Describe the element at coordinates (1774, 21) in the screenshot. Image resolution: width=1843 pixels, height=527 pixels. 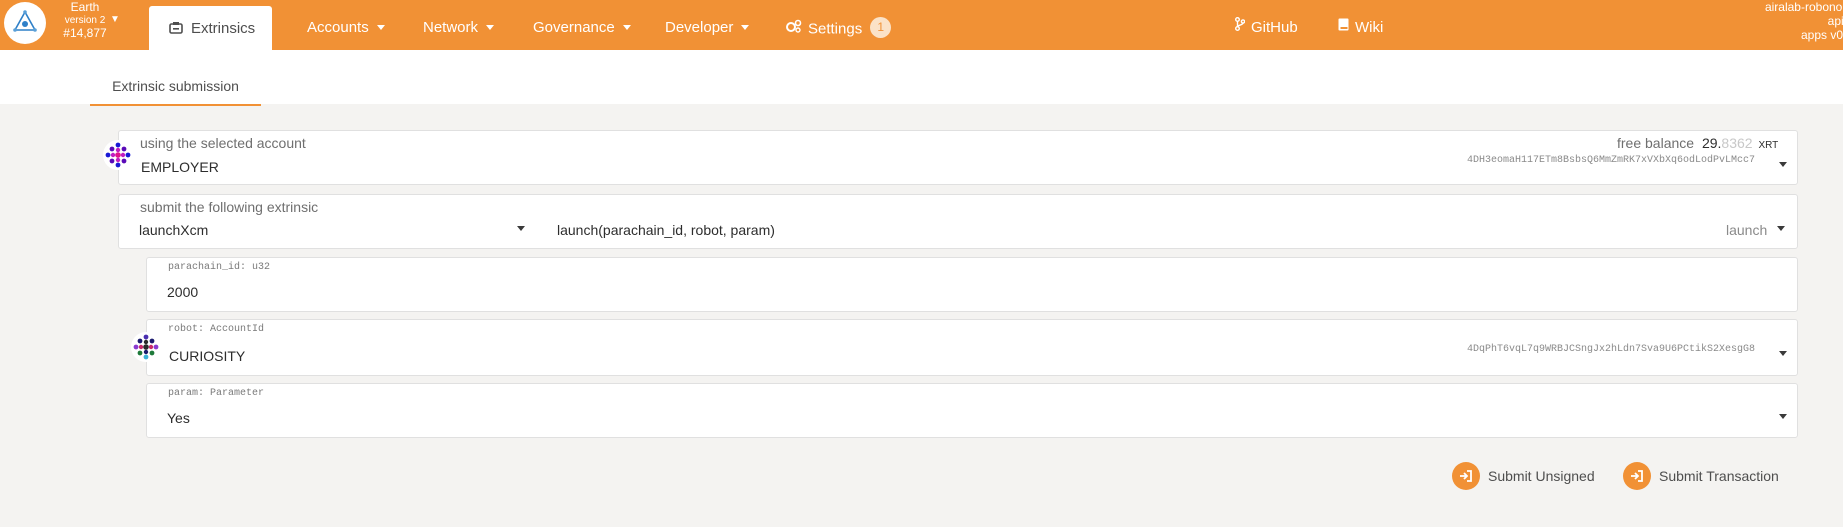
I see `api-info: airalab-robonomics api v apps v0` at that location.